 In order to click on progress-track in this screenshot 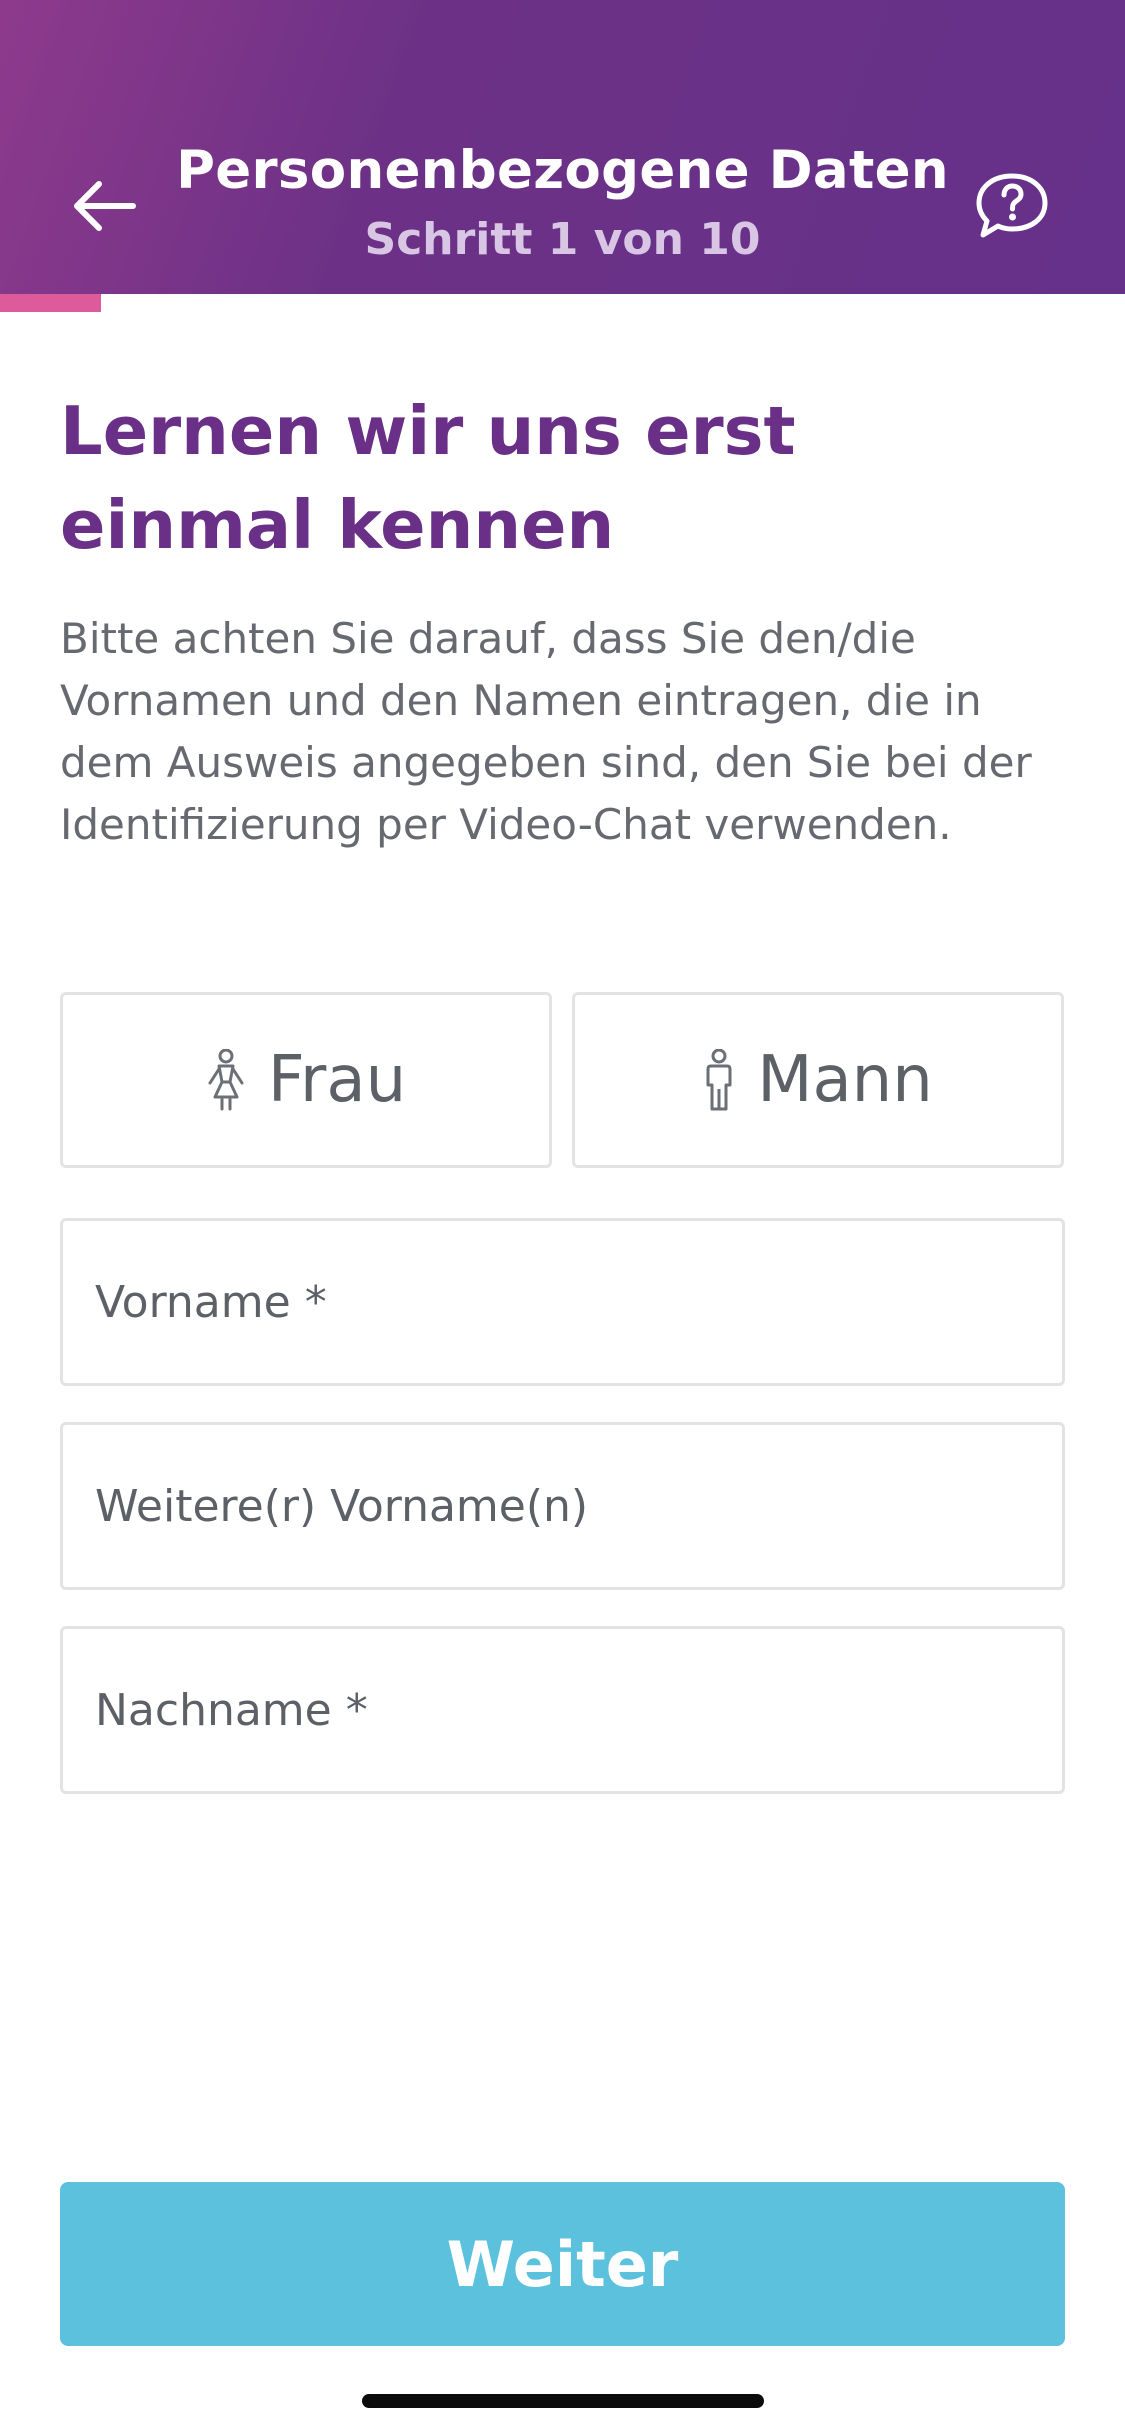, I will do `click(562, 303)`.